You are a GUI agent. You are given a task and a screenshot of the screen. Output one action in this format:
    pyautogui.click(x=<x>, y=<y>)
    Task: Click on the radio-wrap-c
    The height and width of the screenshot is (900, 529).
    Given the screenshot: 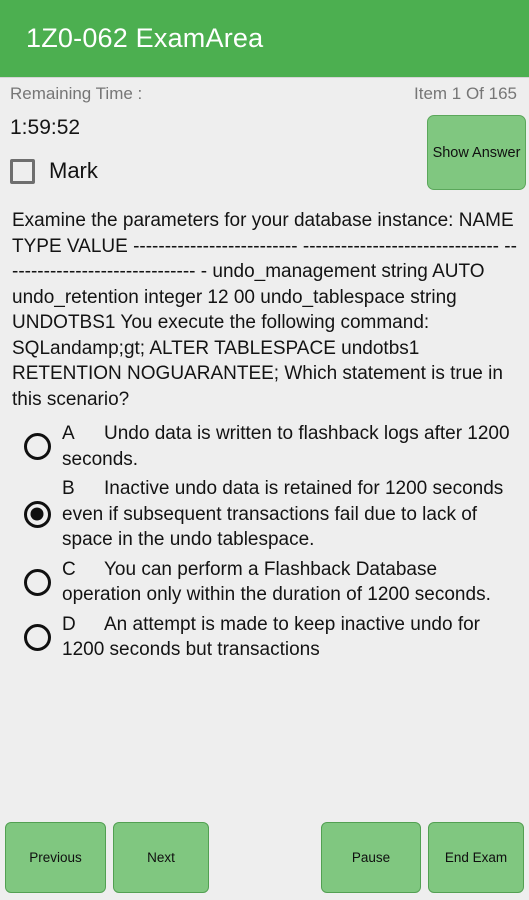 What is the action you would take?
    pyautogui.click(x=37, y=582)
    